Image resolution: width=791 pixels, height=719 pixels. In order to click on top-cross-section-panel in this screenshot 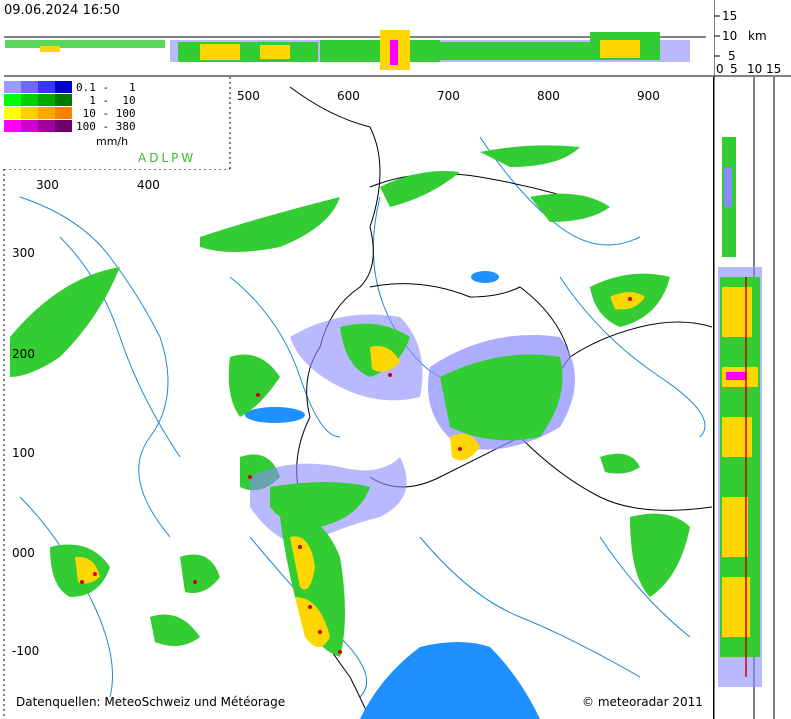, I will do `click(357, 38)`.